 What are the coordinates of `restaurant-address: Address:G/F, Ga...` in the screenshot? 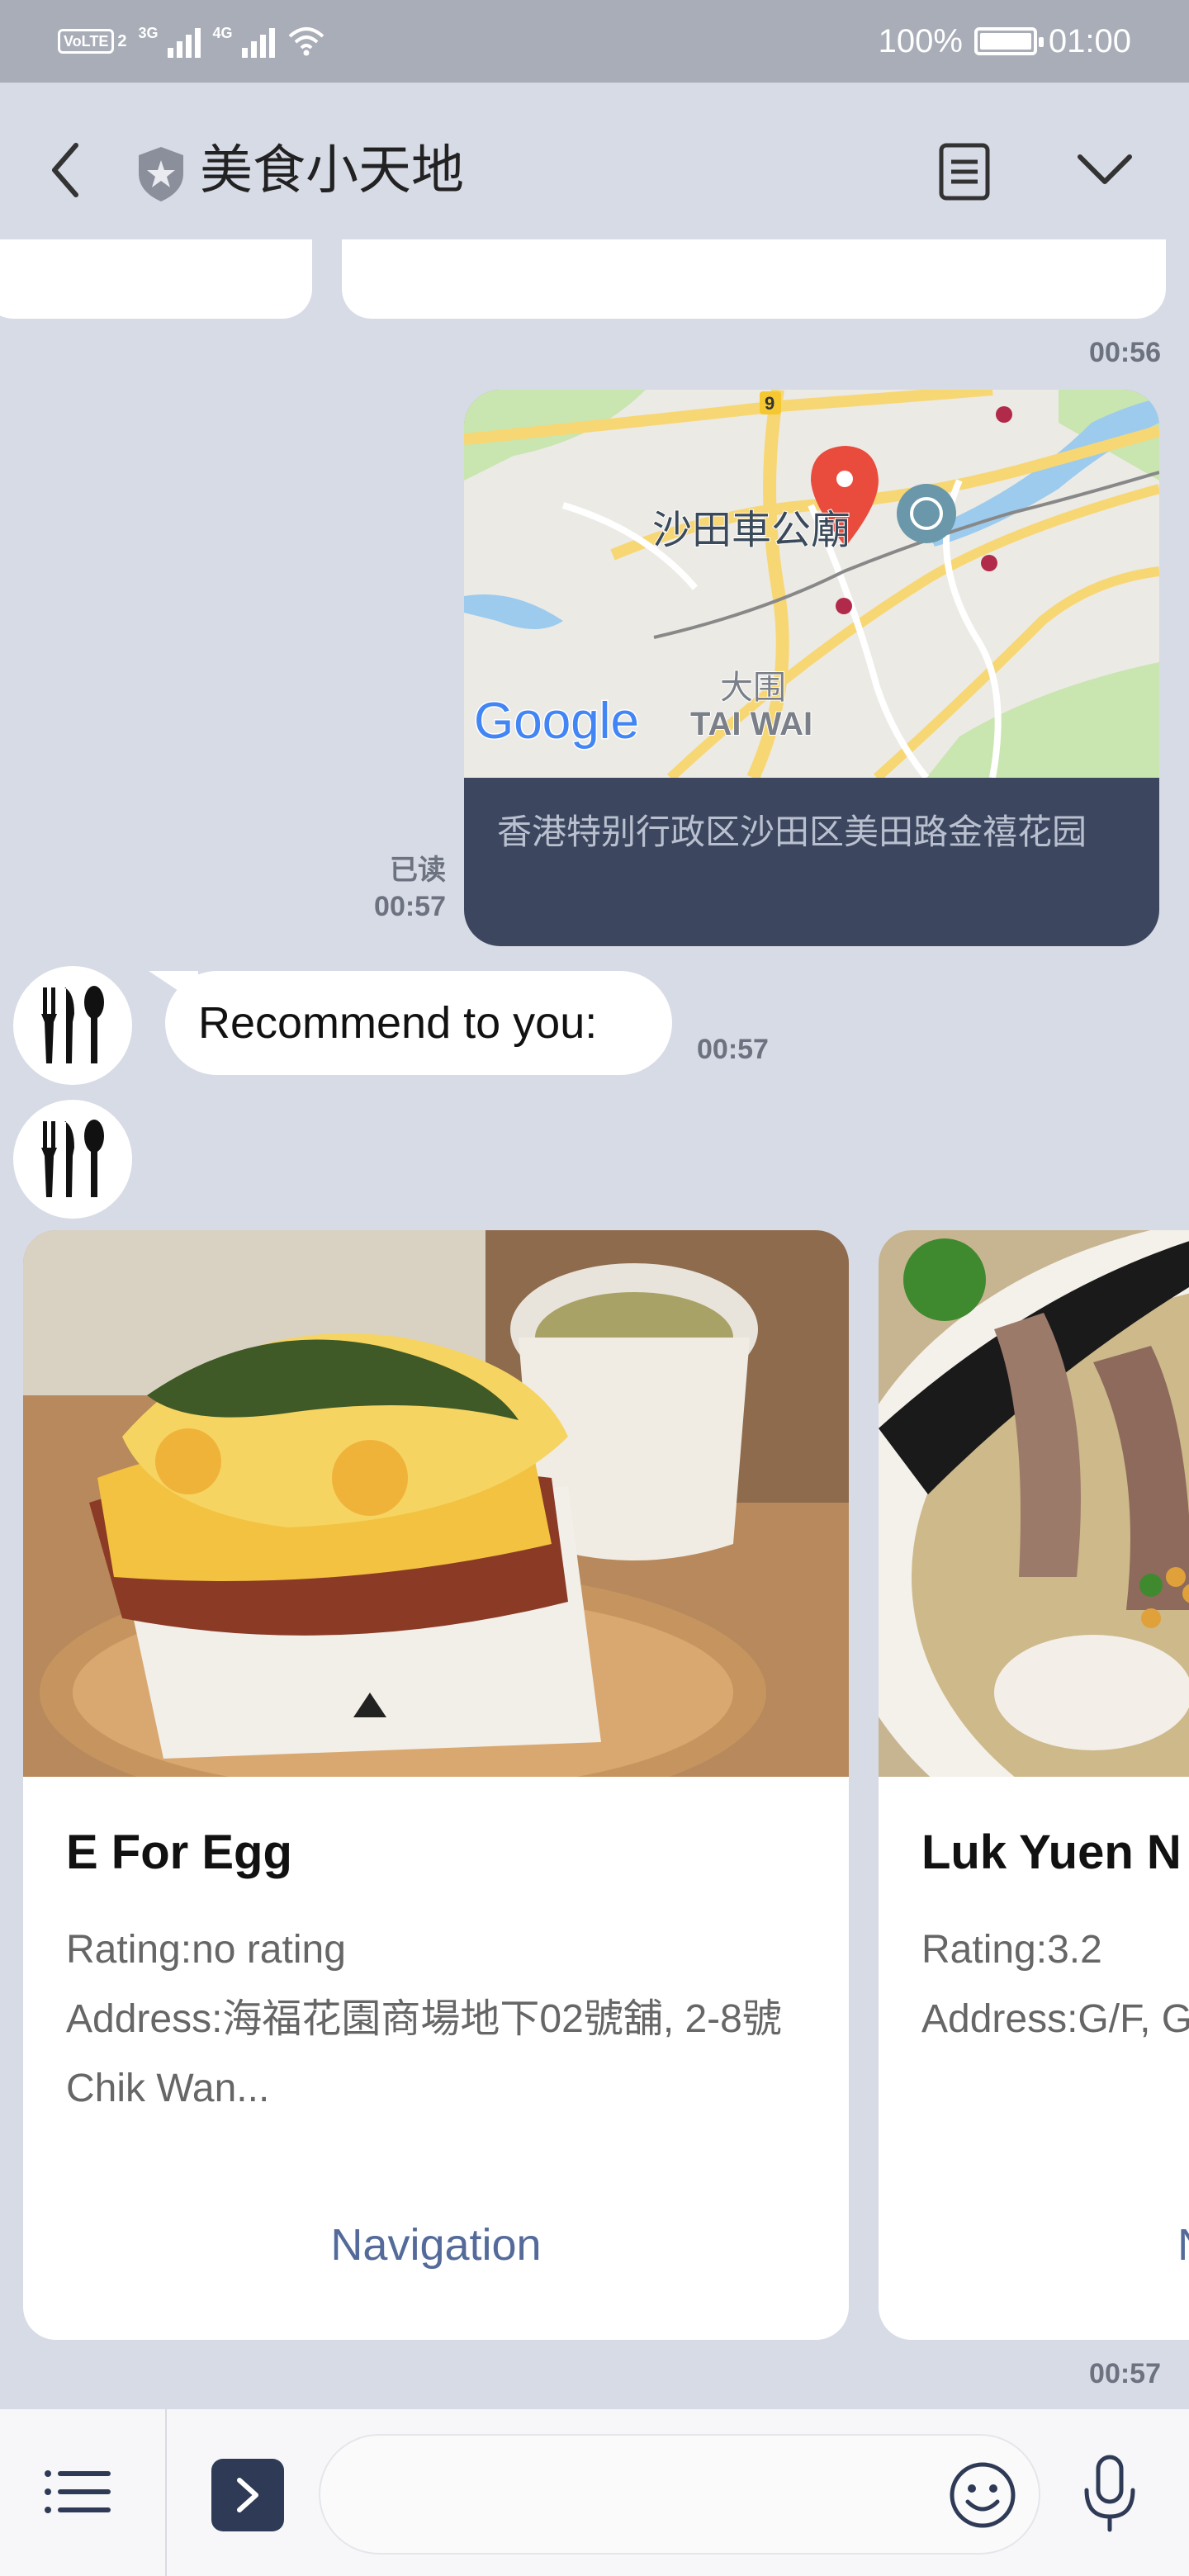 It's located at (1055, 2019).